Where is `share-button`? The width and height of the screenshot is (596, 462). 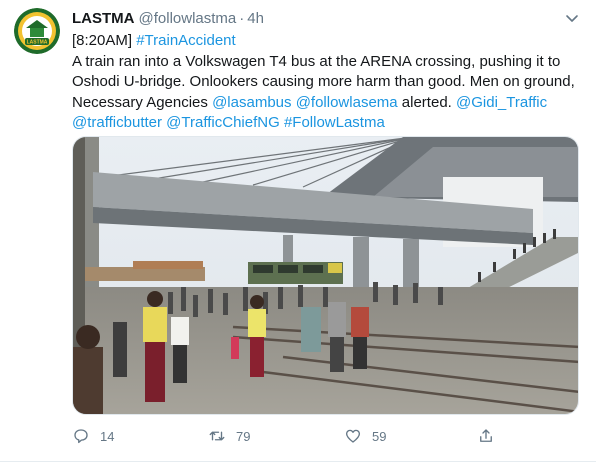 share-button is located at coordinates (491, 436).